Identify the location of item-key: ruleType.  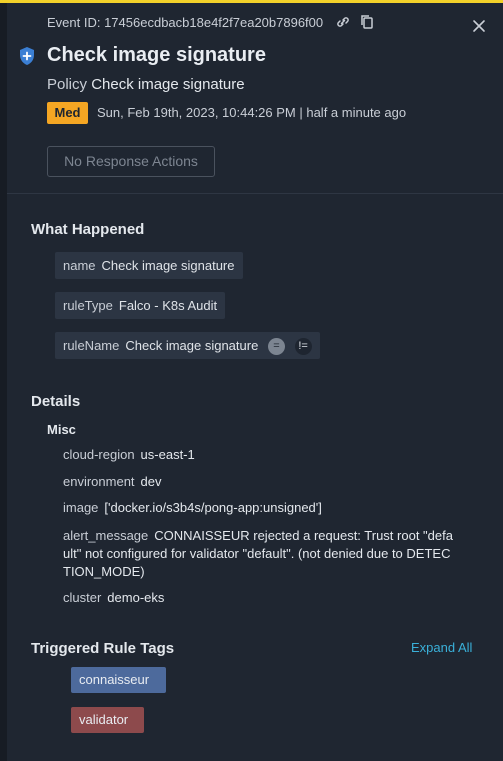
(88, 305).